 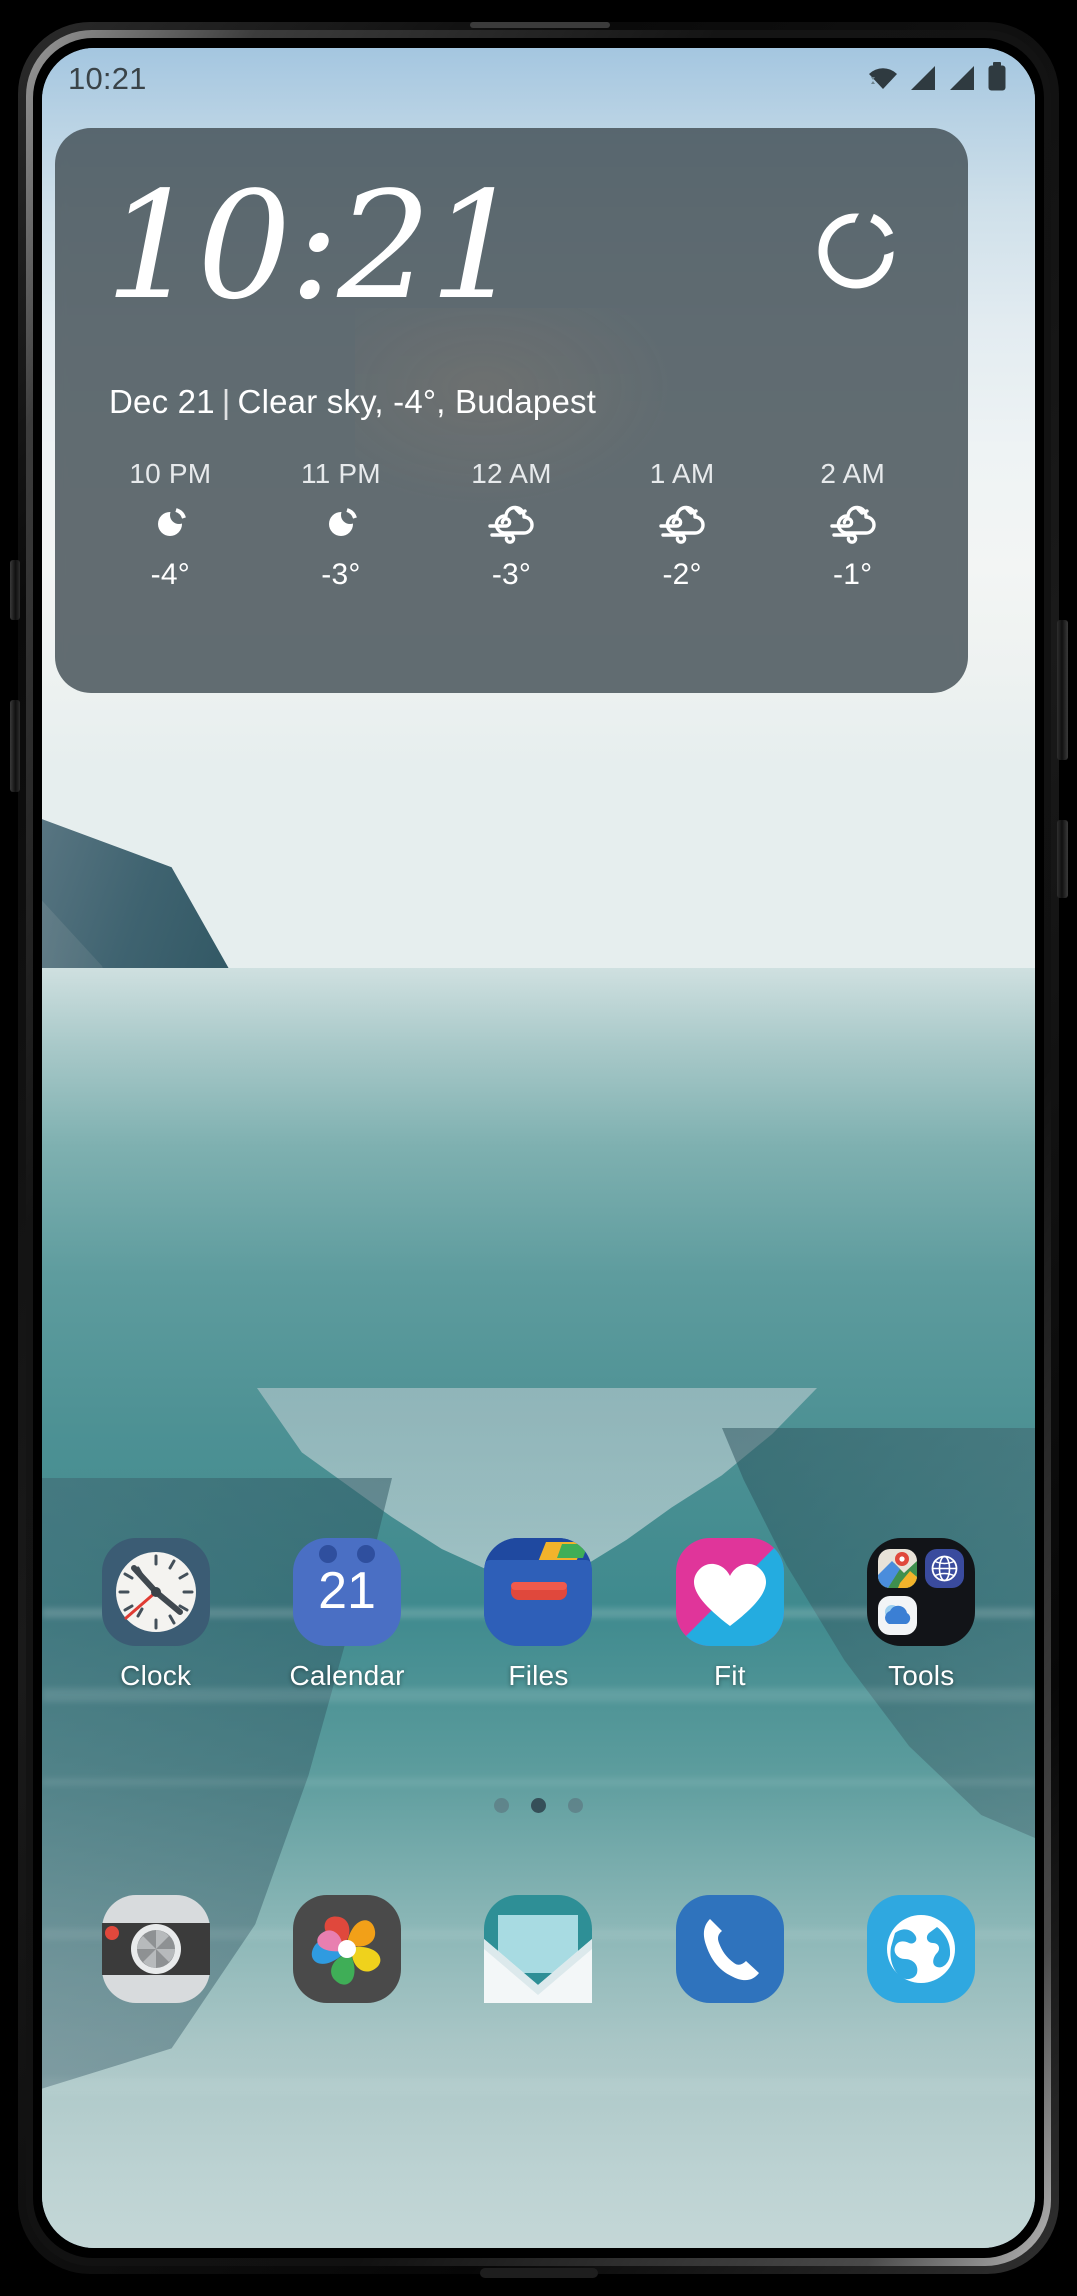 I want to click on mute-button, so click(x=15, y=590).